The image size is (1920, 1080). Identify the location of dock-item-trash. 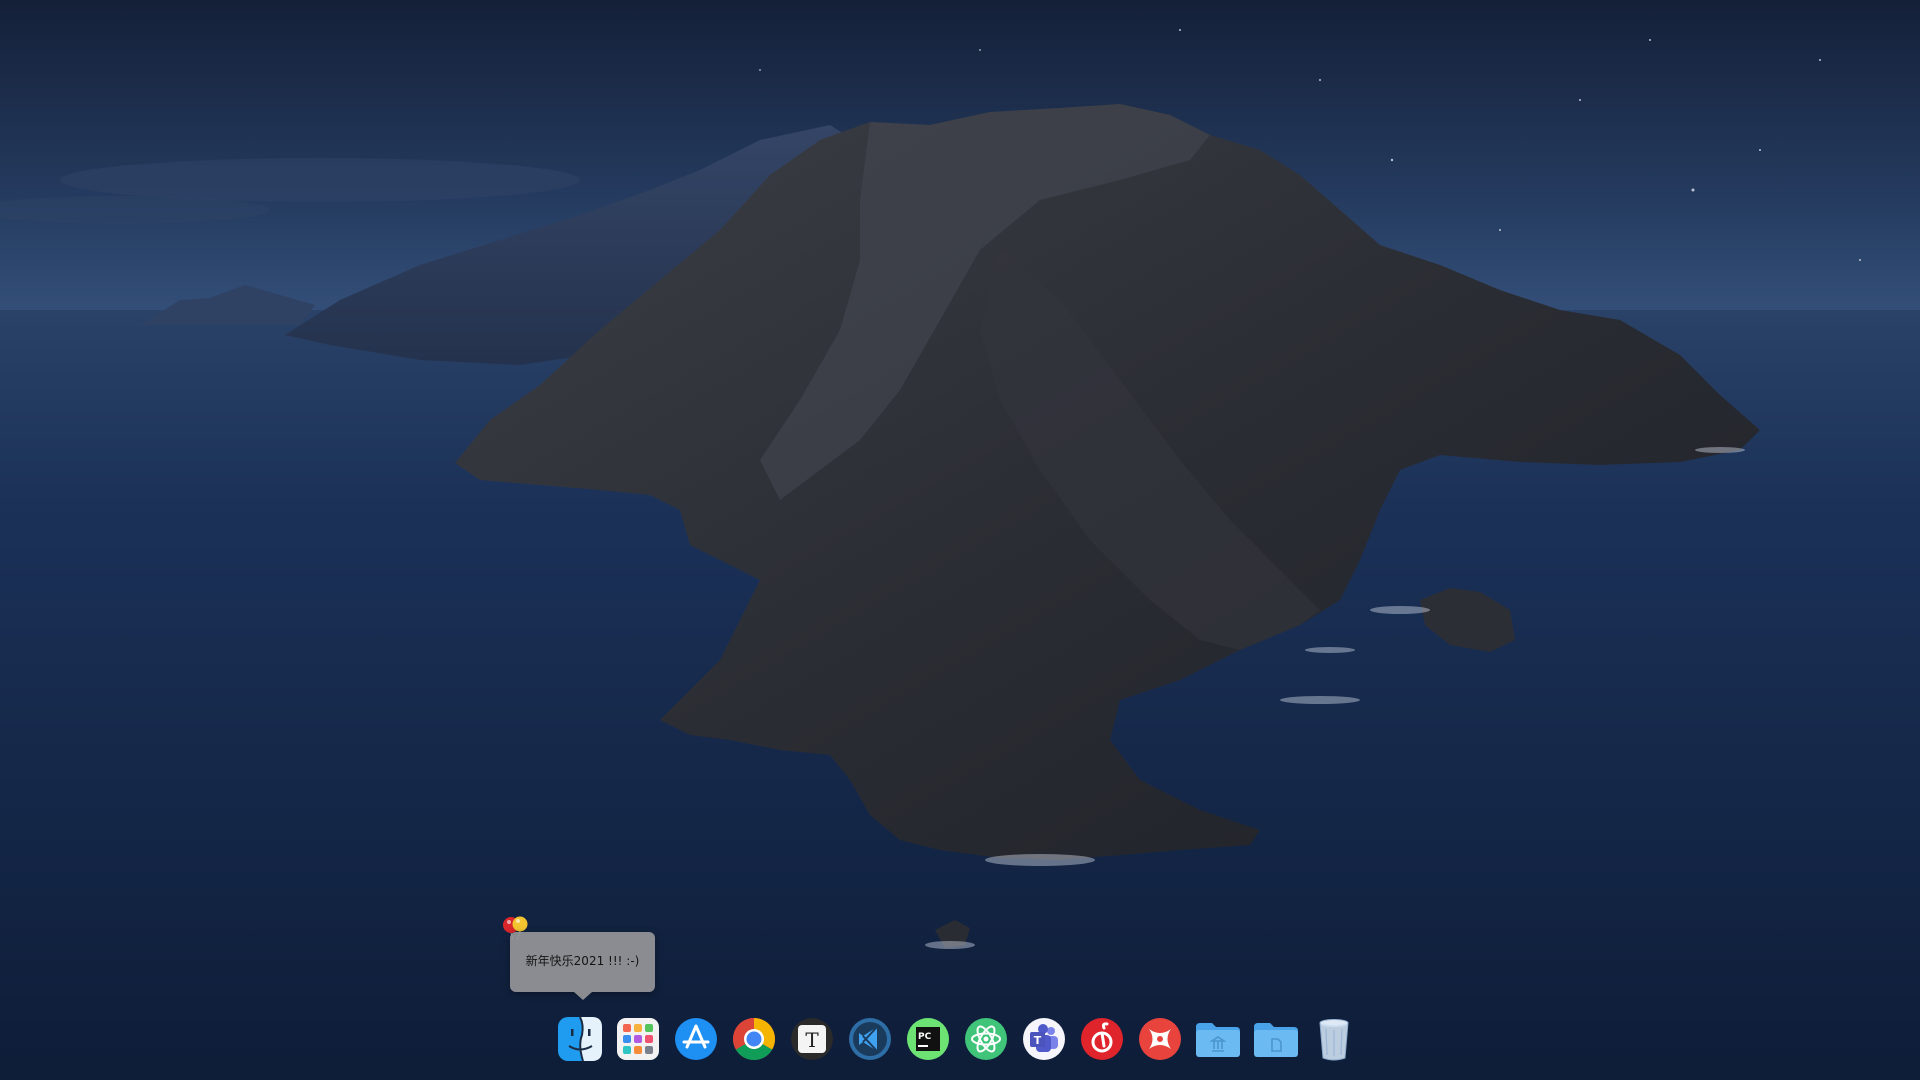
(1334, 1039).